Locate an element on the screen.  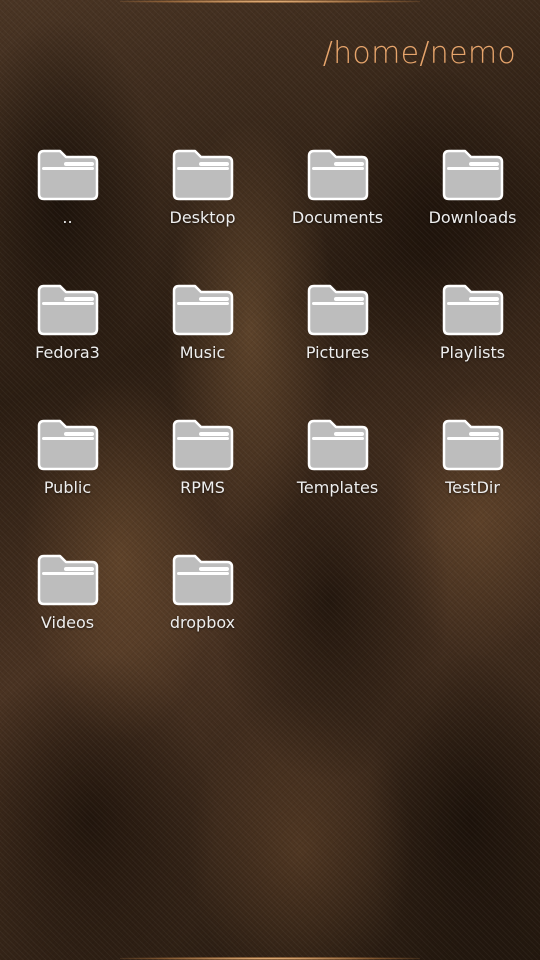
folder-item-rpms: RPMS is located at coordinates (202, 485).